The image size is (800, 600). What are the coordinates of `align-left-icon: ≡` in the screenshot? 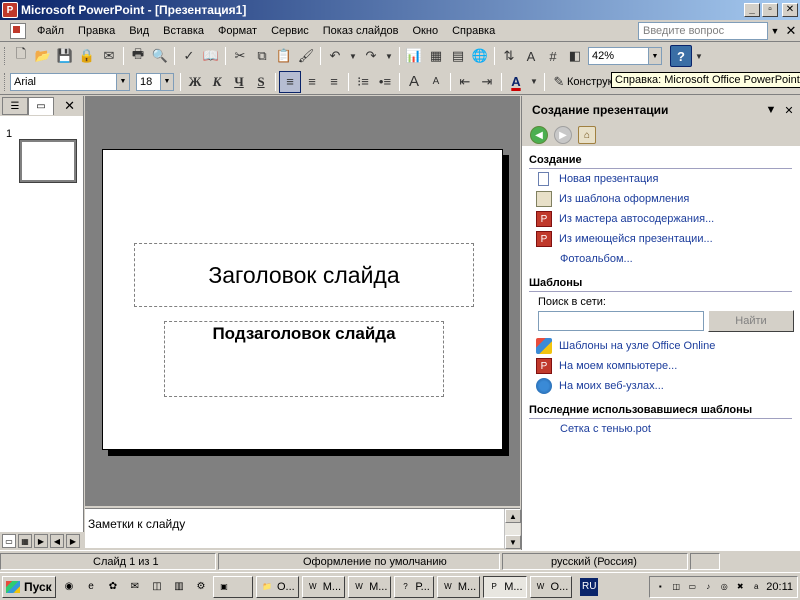 It's located at (290, 81).